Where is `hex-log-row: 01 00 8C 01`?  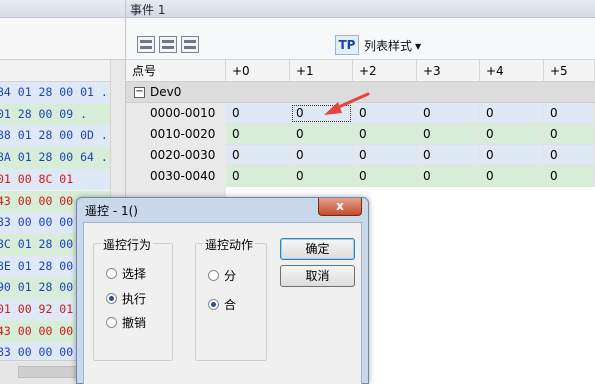 hex-log-row: 01 00 8C 01 is located at coordinates (55, 179).